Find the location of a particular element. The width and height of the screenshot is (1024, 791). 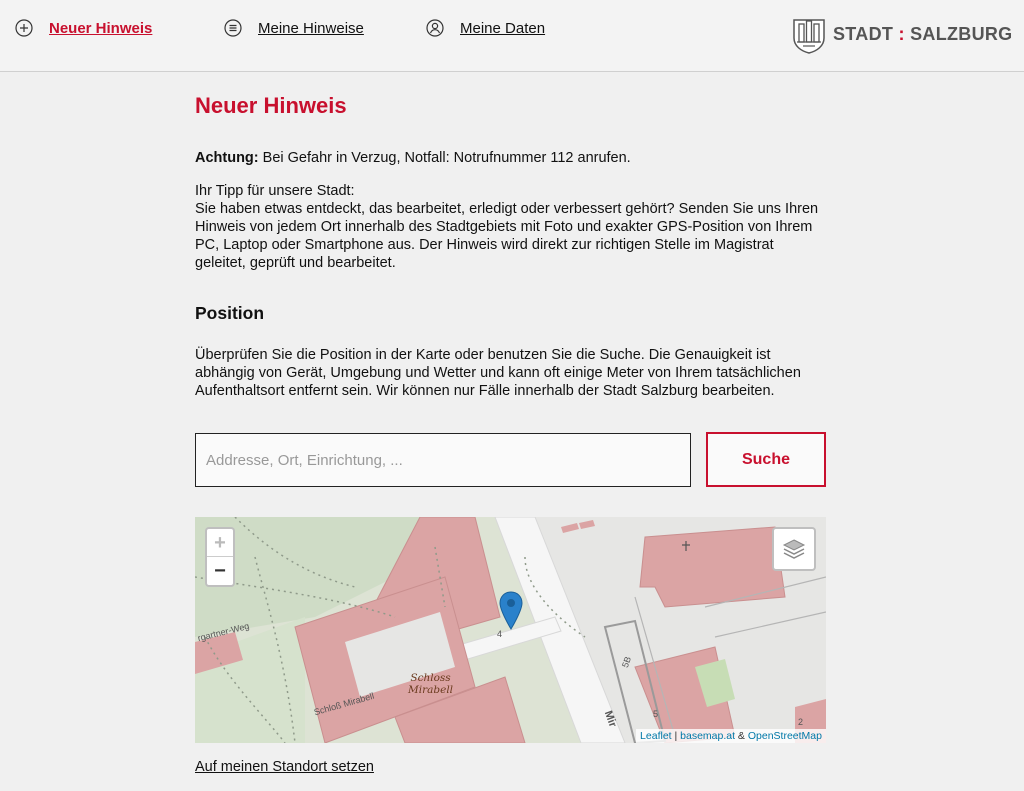

search-button: Suche is located at coordinates (766, 459).